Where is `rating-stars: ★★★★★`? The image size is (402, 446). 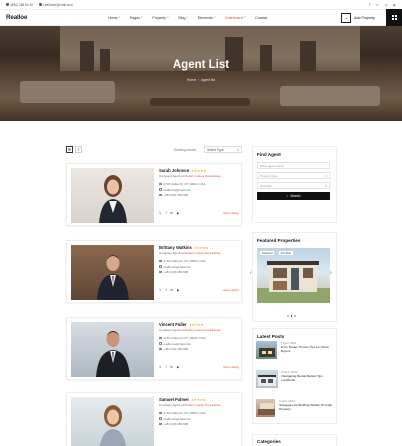
rating-stars: ★★★★★ is located at coordinates (196, 324).